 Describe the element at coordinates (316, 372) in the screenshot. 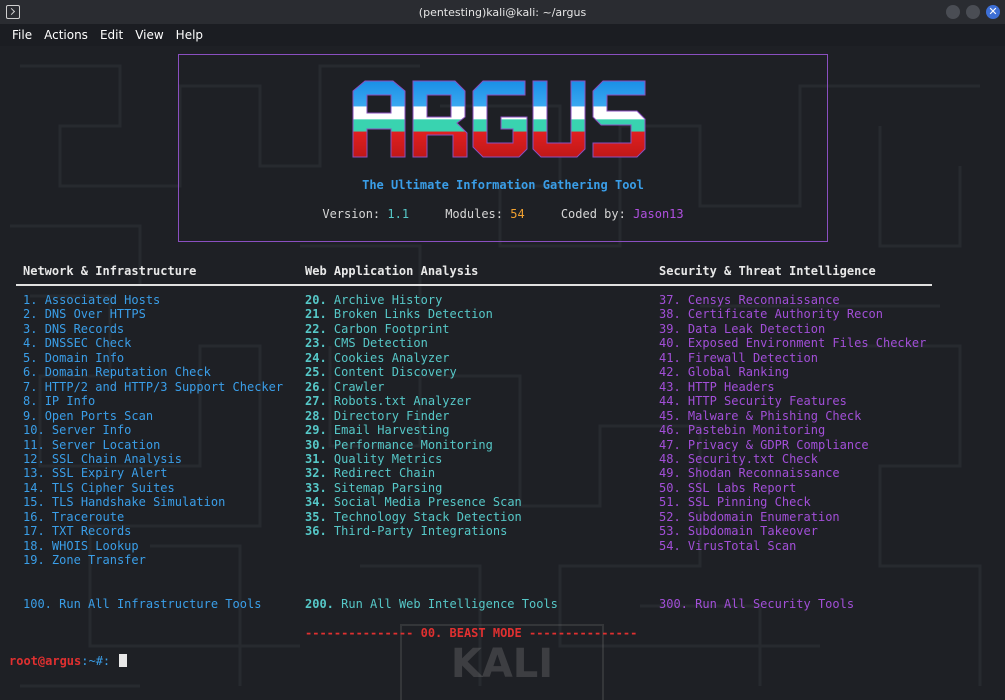

I see `module-number: 25.` at that location.